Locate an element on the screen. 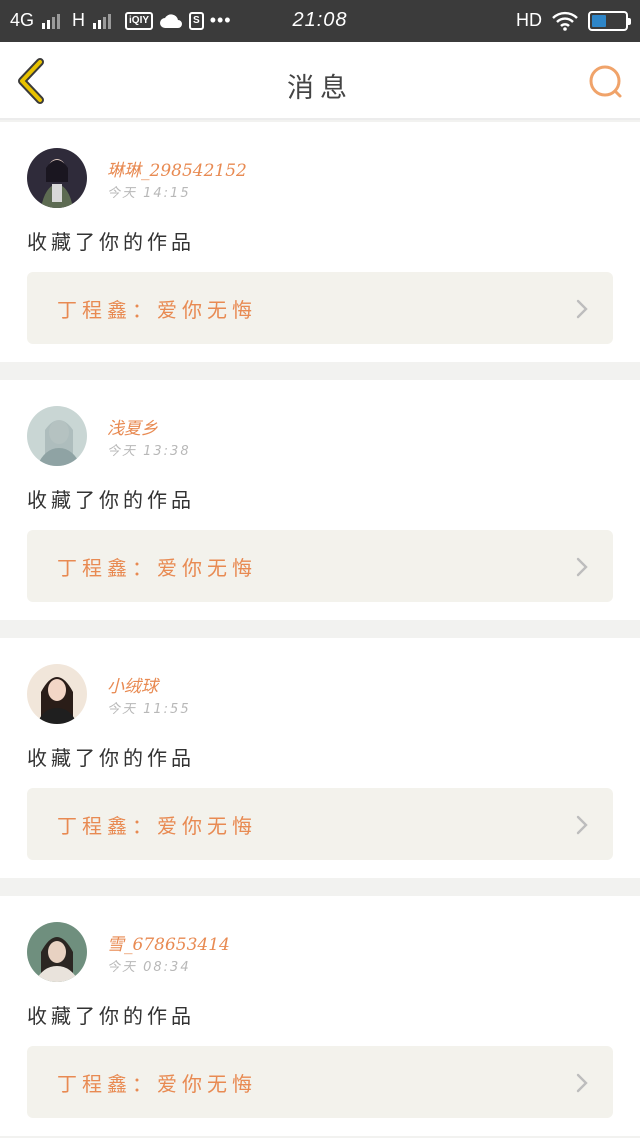 This screenshot has width=640, height=1138. search-icon is located at coordinates (605, 81).